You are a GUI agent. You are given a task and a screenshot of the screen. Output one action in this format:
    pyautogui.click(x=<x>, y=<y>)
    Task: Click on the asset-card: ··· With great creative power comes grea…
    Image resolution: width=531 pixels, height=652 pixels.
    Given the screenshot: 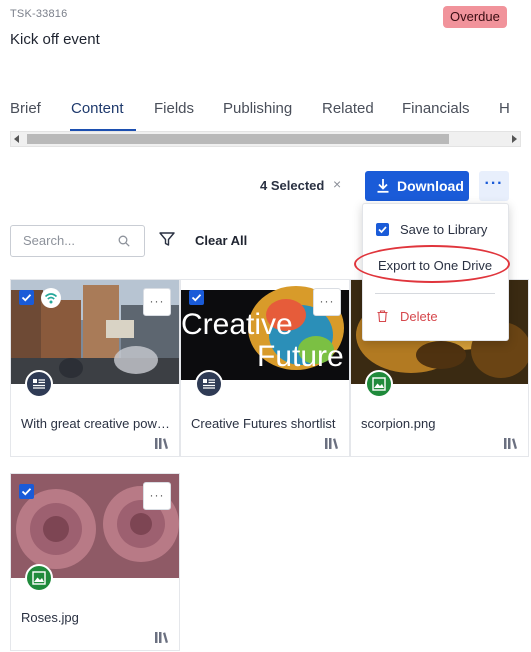 What is the action you would take?
    pyautogui.click(x=95, y=368)
    